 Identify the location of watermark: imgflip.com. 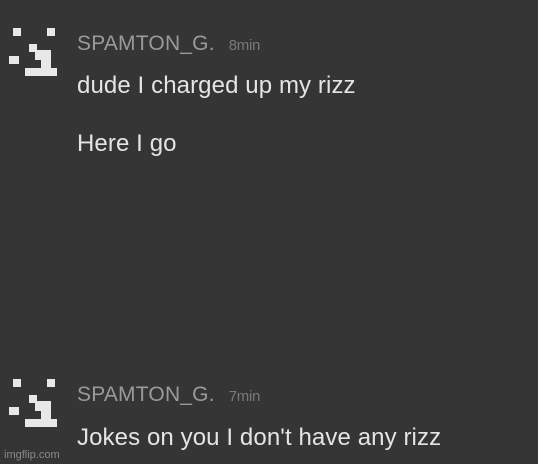
(32, 455).